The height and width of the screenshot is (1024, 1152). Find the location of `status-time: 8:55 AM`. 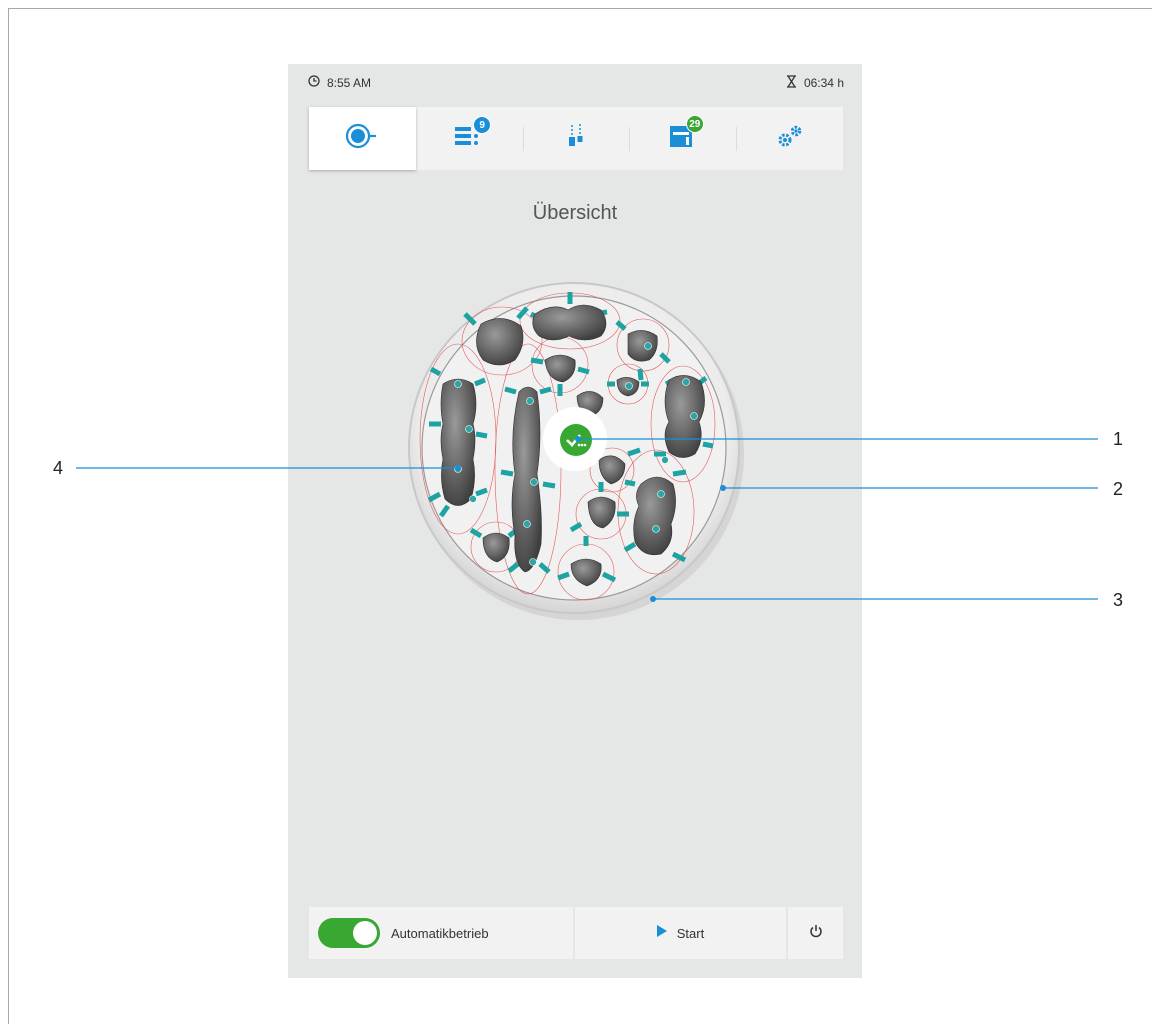

status-time: 8:55 AM is located at coordinates (349, 82).